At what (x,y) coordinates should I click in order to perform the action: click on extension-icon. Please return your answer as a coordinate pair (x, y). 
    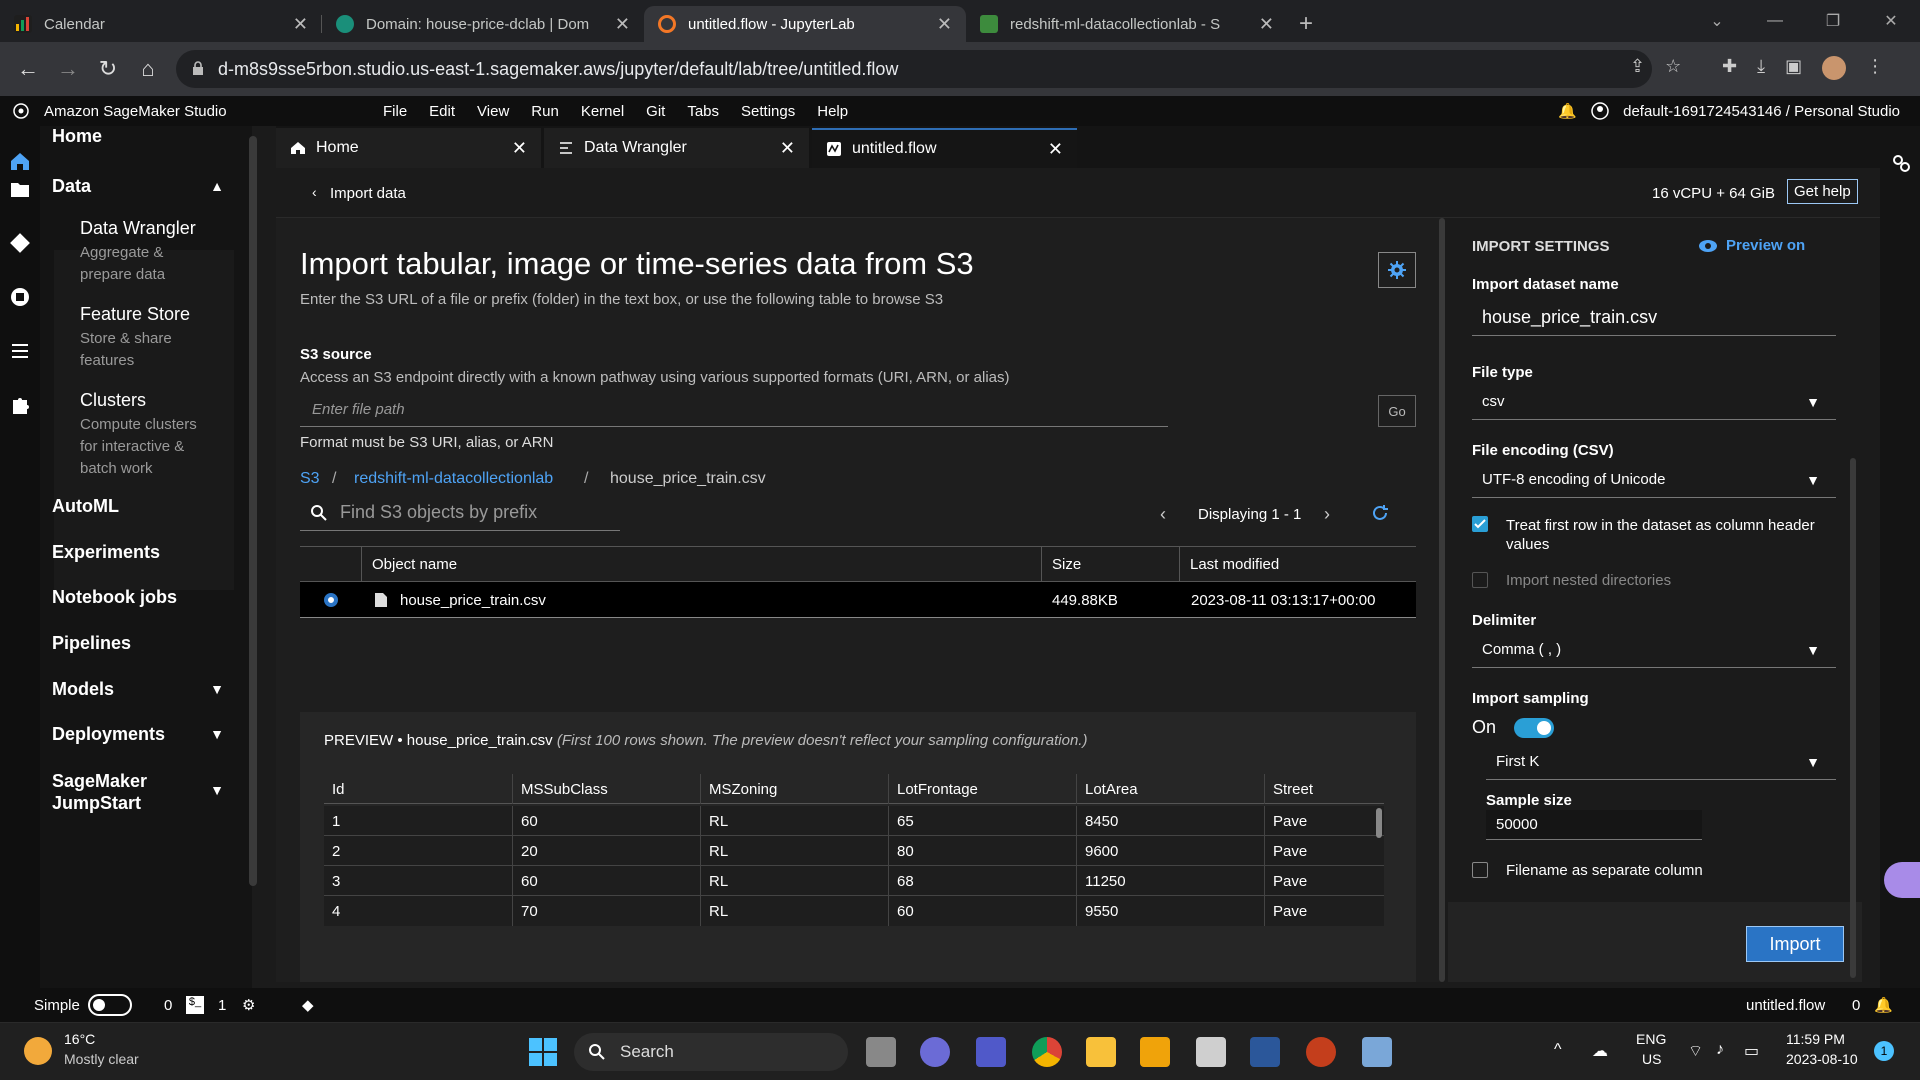
    Looking at the image, I should click on (20, 405).